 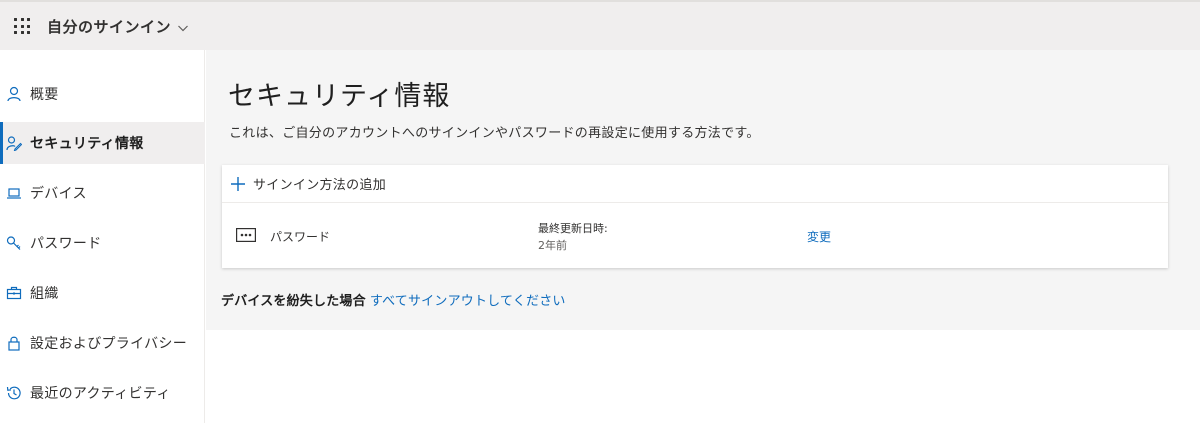 I want to click on sidebar-item-devices: デバイス, so click(x=102, y=193).